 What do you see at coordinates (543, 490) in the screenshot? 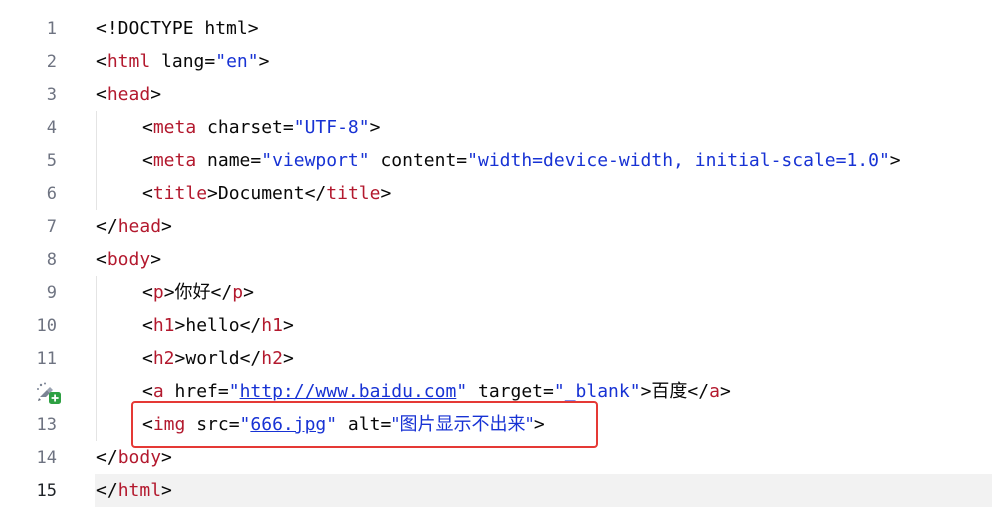
I see `current-line-highlight` at bounding box center [543, 490].